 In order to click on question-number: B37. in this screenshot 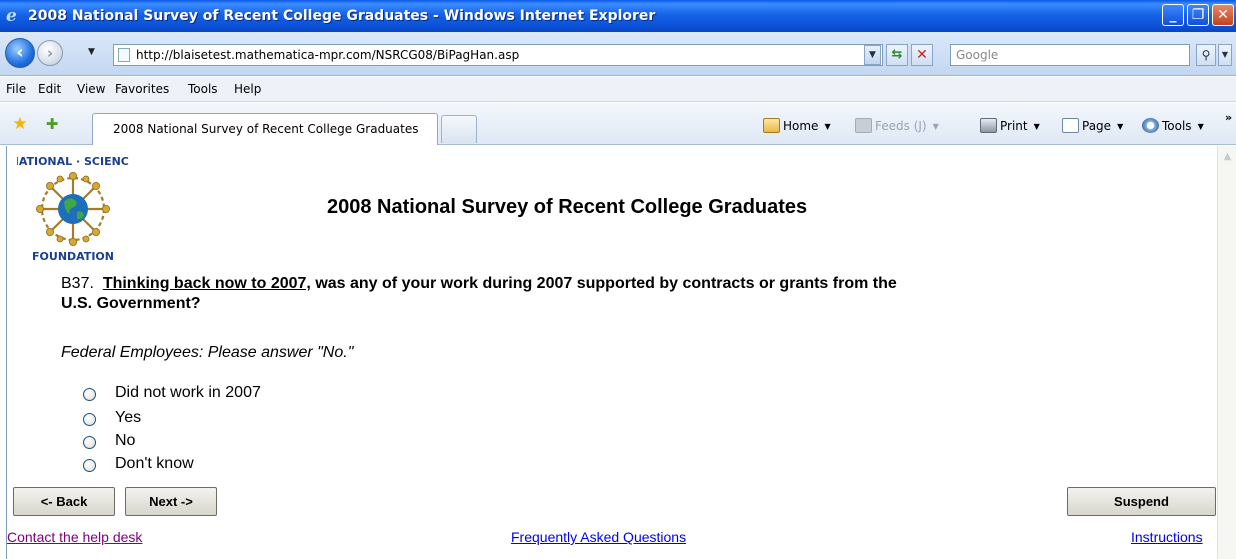, I will do `click(77, 283)`.